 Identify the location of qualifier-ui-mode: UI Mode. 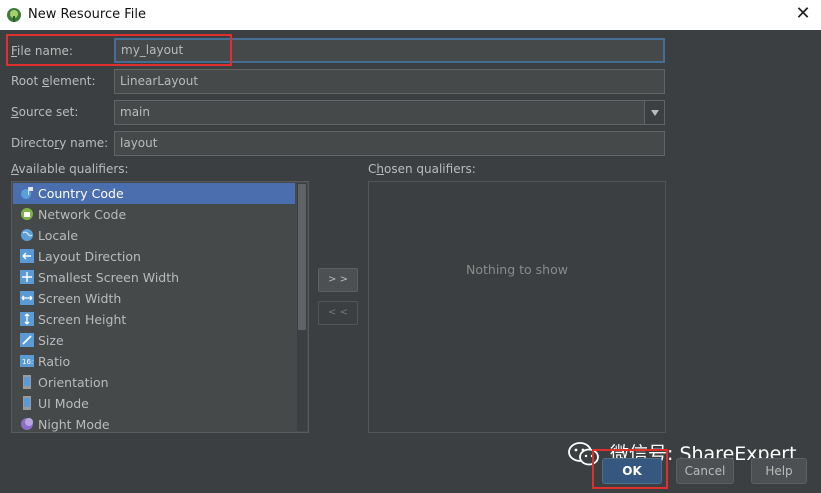
(154, 403).